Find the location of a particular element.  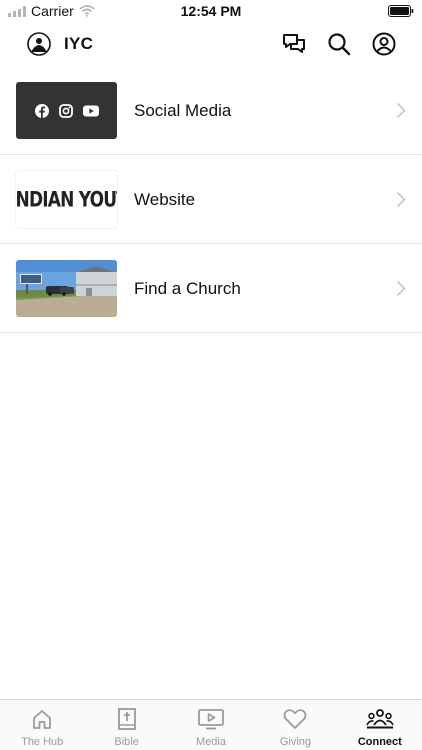

list-item-label: Social Media is located at coordinates (183, 110).